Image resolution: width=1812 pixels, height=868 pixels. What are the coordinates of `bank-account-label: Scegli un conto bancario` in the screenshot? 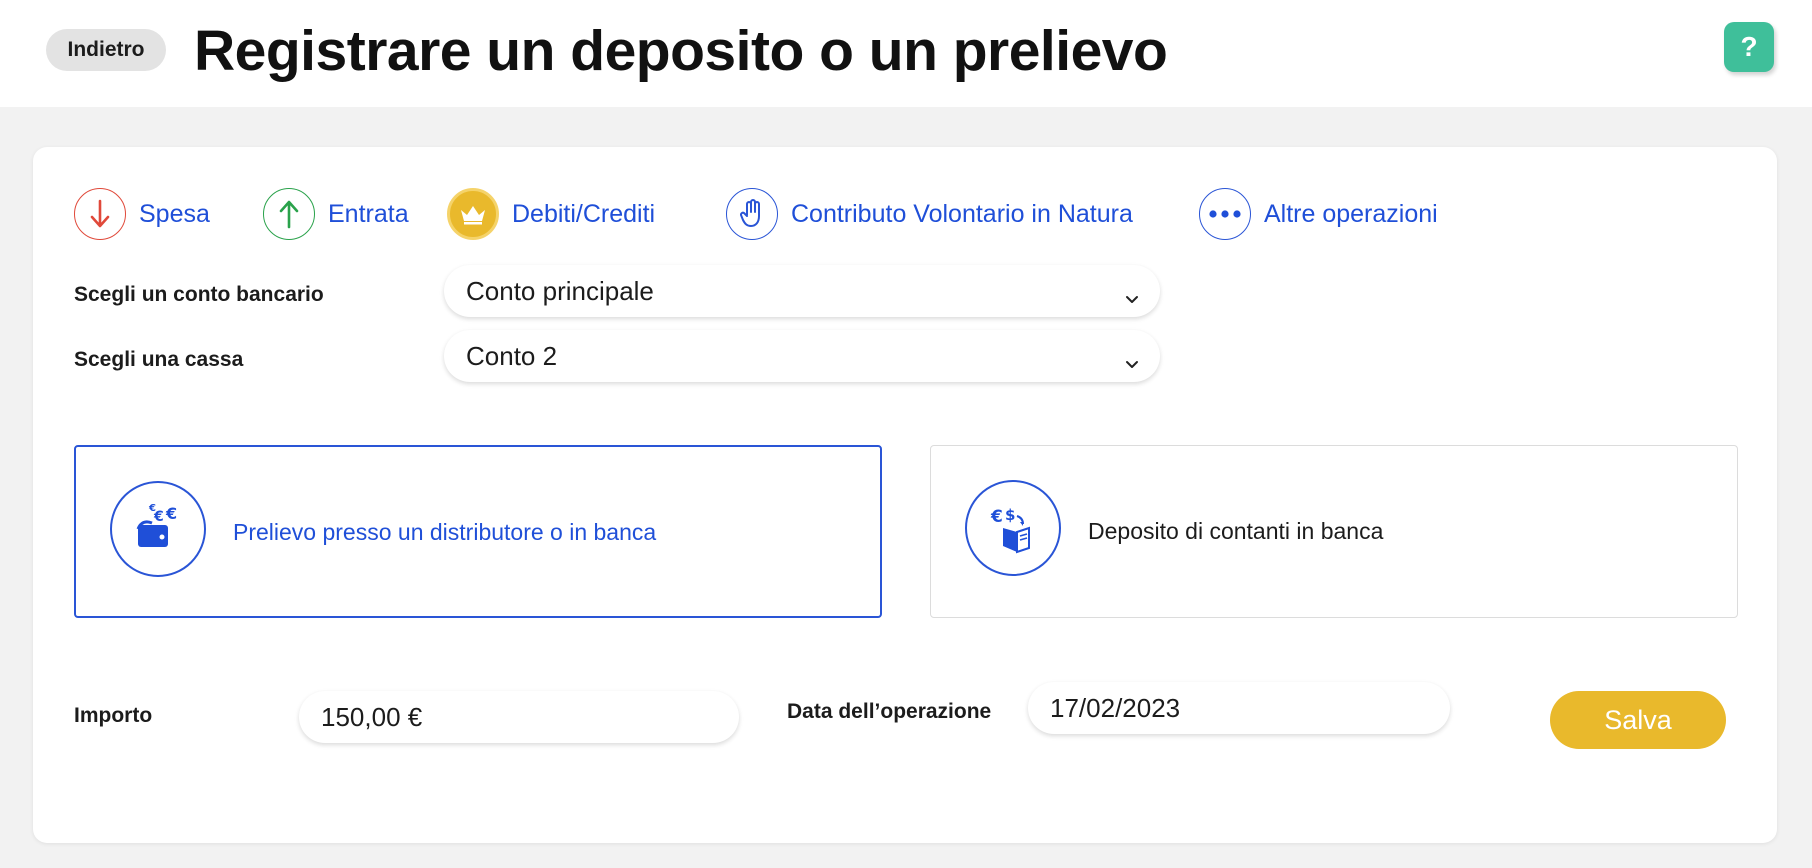 It's located at (199, 294).